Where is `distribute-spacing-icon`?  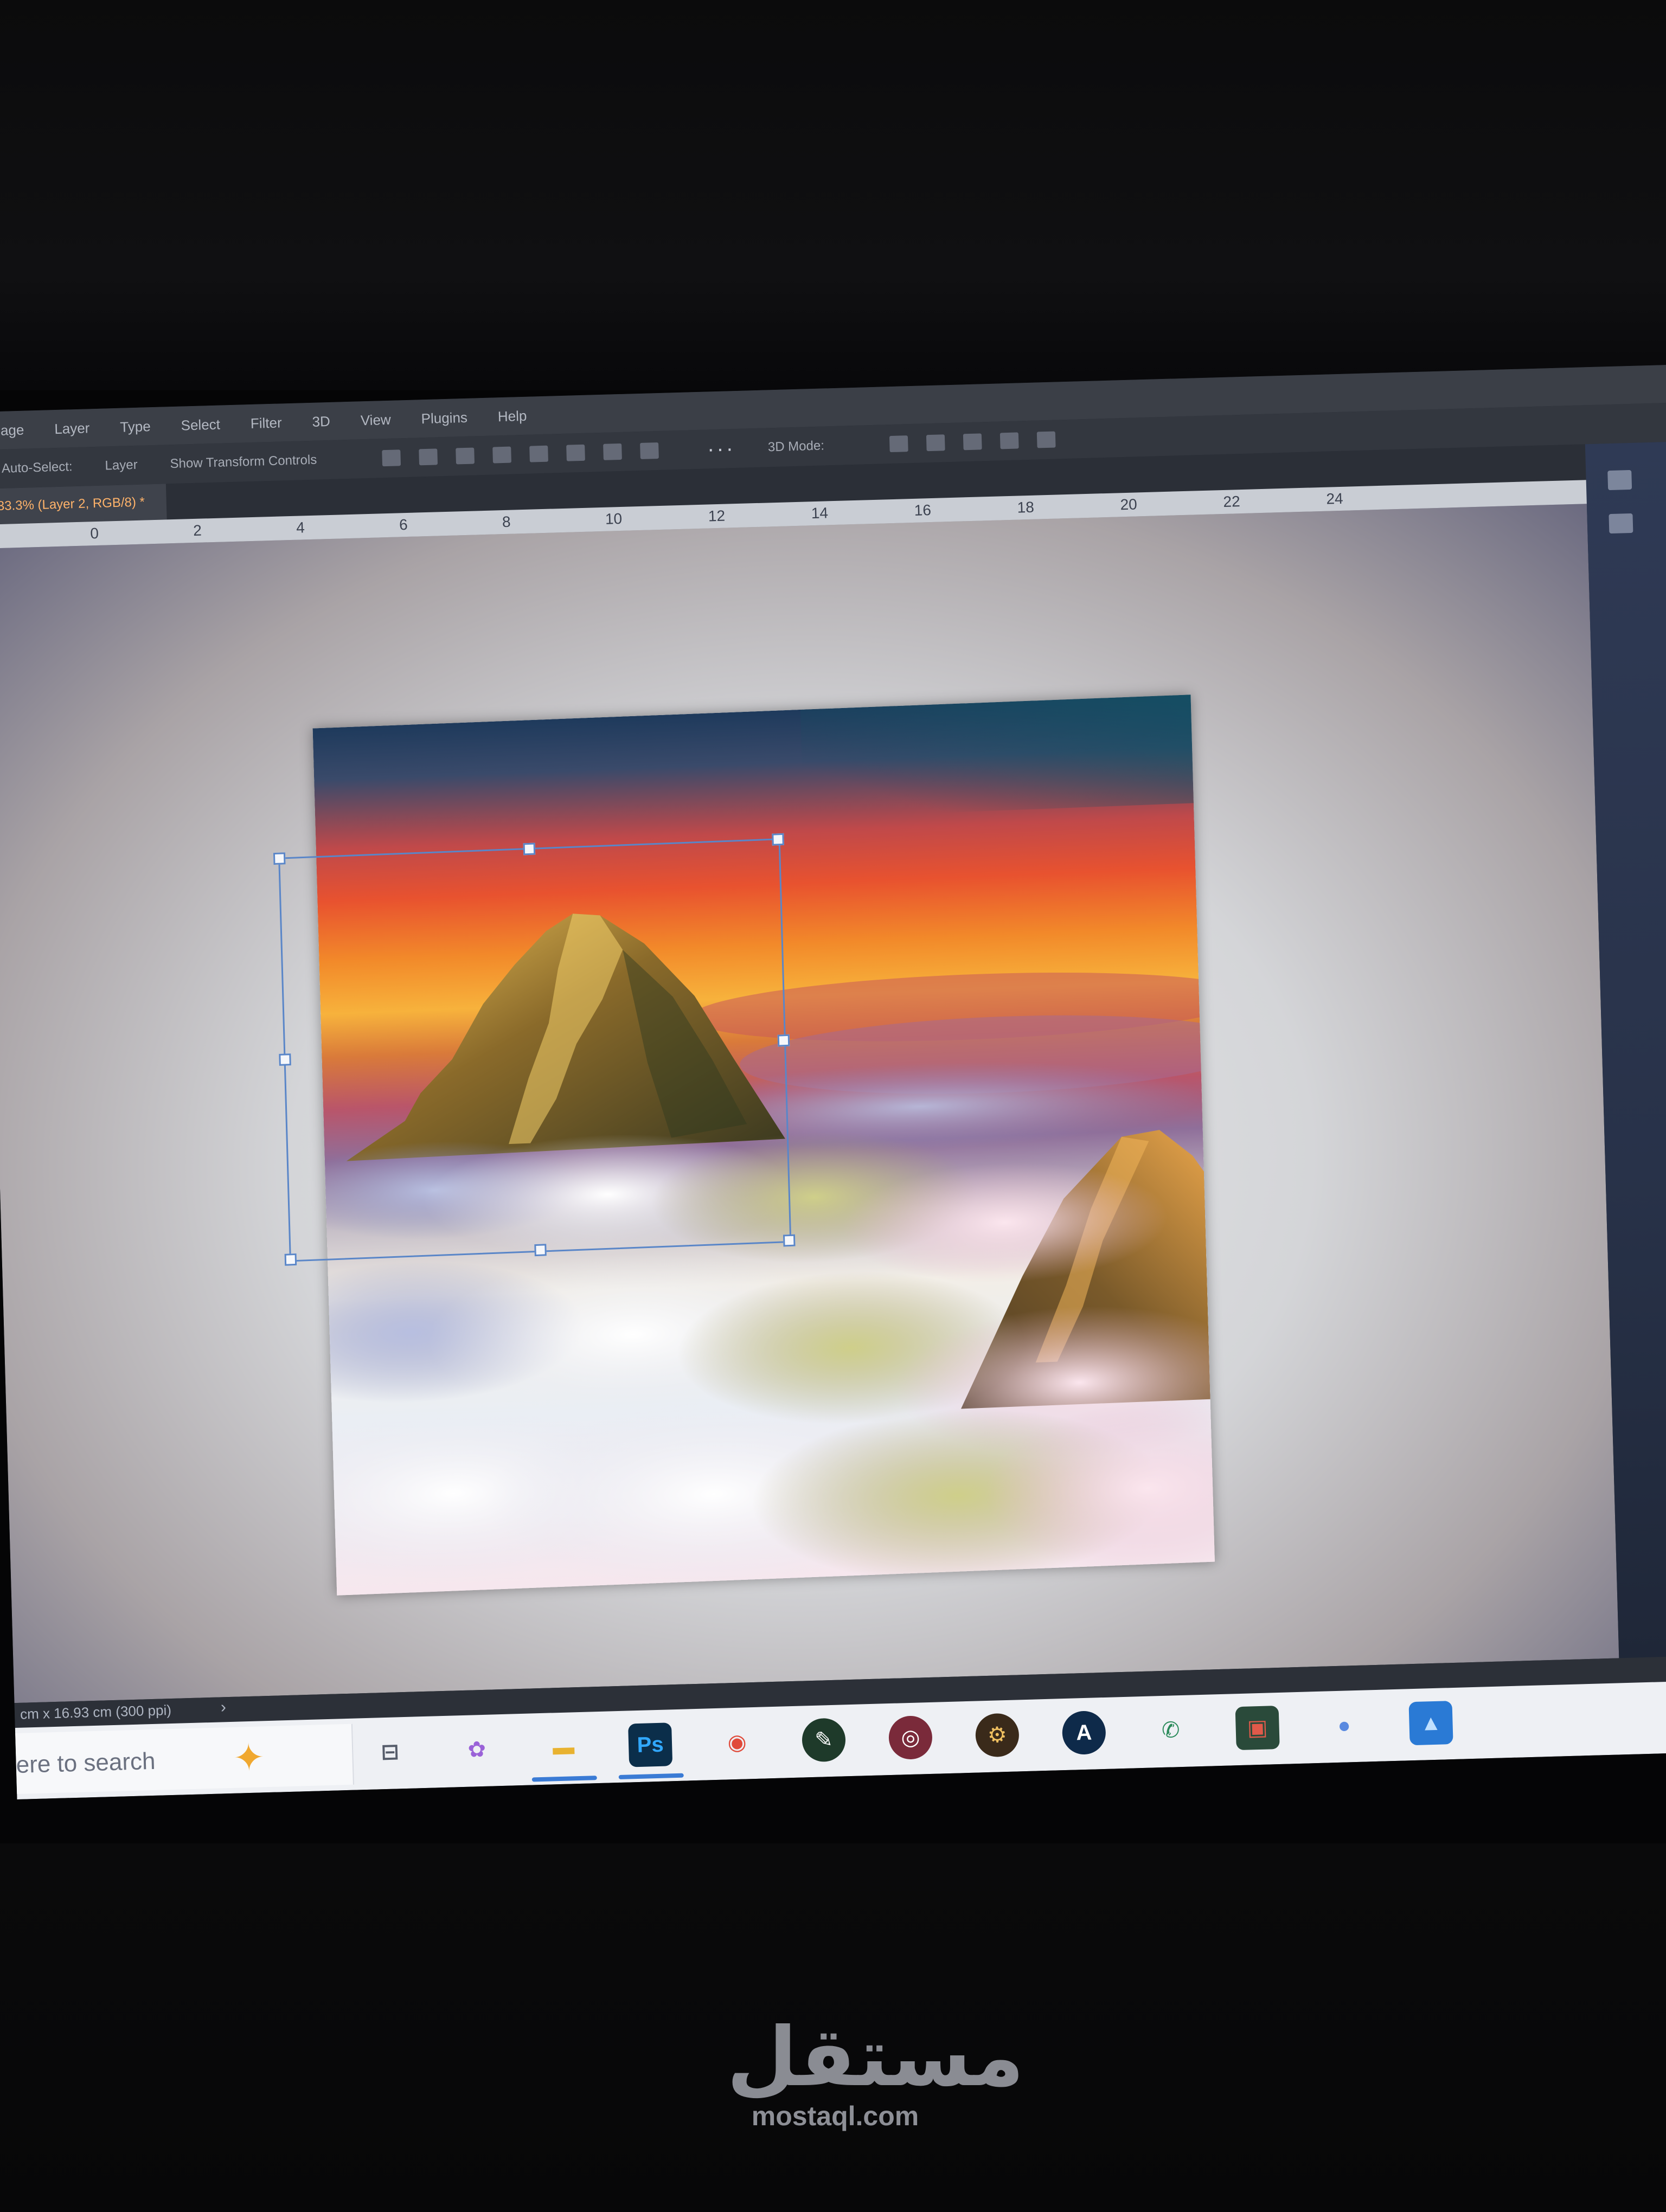 distribute-spacing-icon is located at coordinates (649, 450).